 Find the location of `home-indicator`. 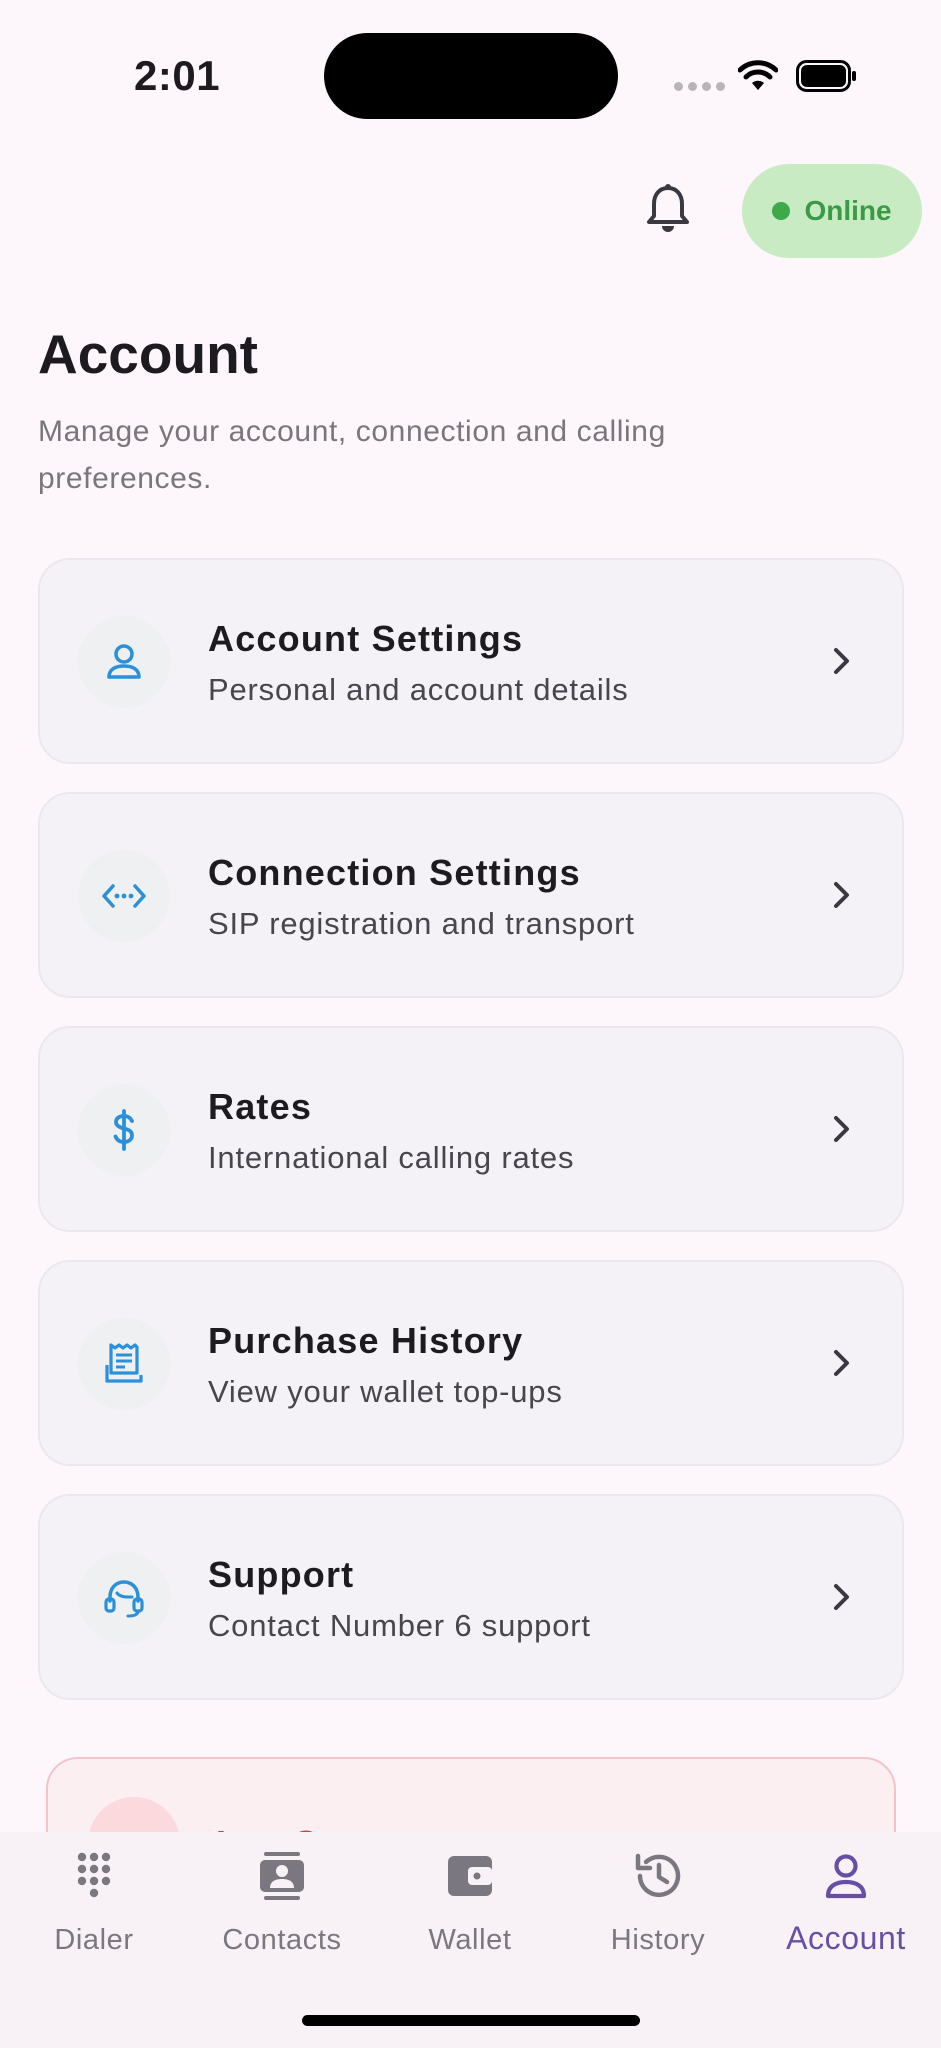

home-indicator is located at coordinates (471, 2020).